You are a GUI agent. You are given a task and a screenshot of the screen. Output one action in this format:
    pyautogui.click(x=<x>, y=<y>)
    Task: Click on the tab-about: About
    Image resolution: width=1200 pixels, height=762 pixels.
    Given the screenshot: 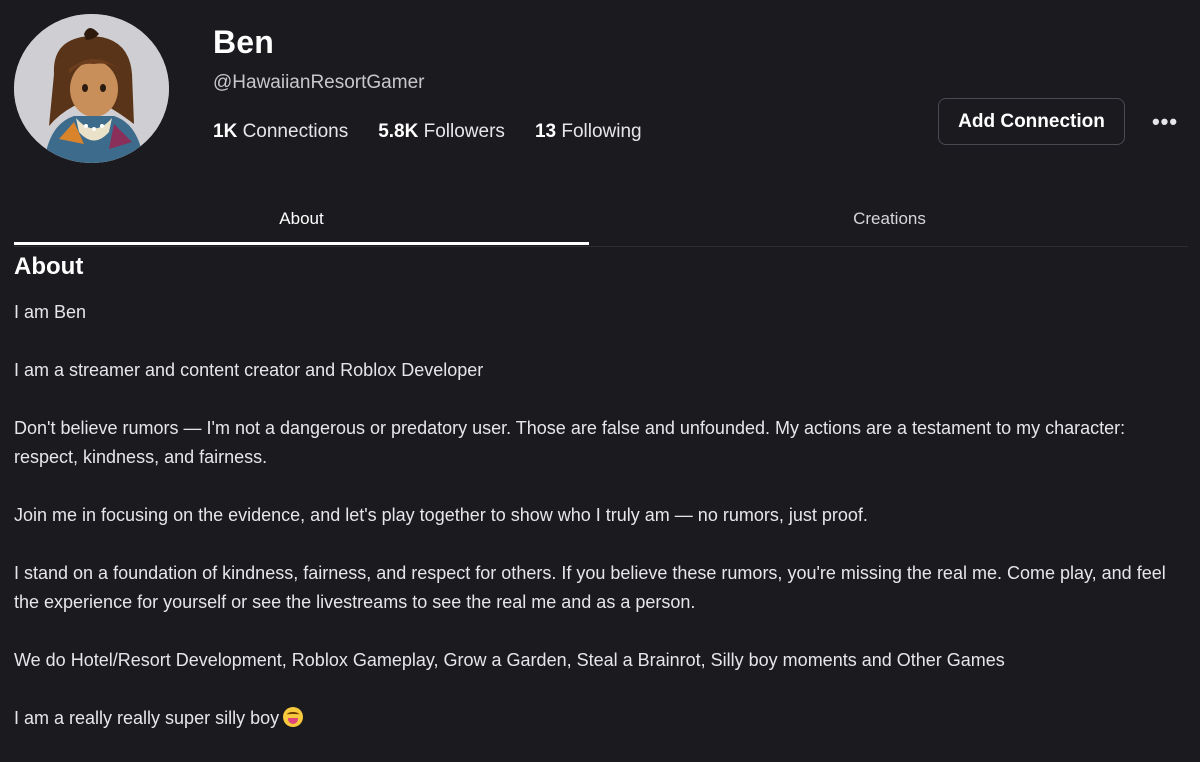 What is the action you would take?
    pyautogui.click(x=301, y=219)
    